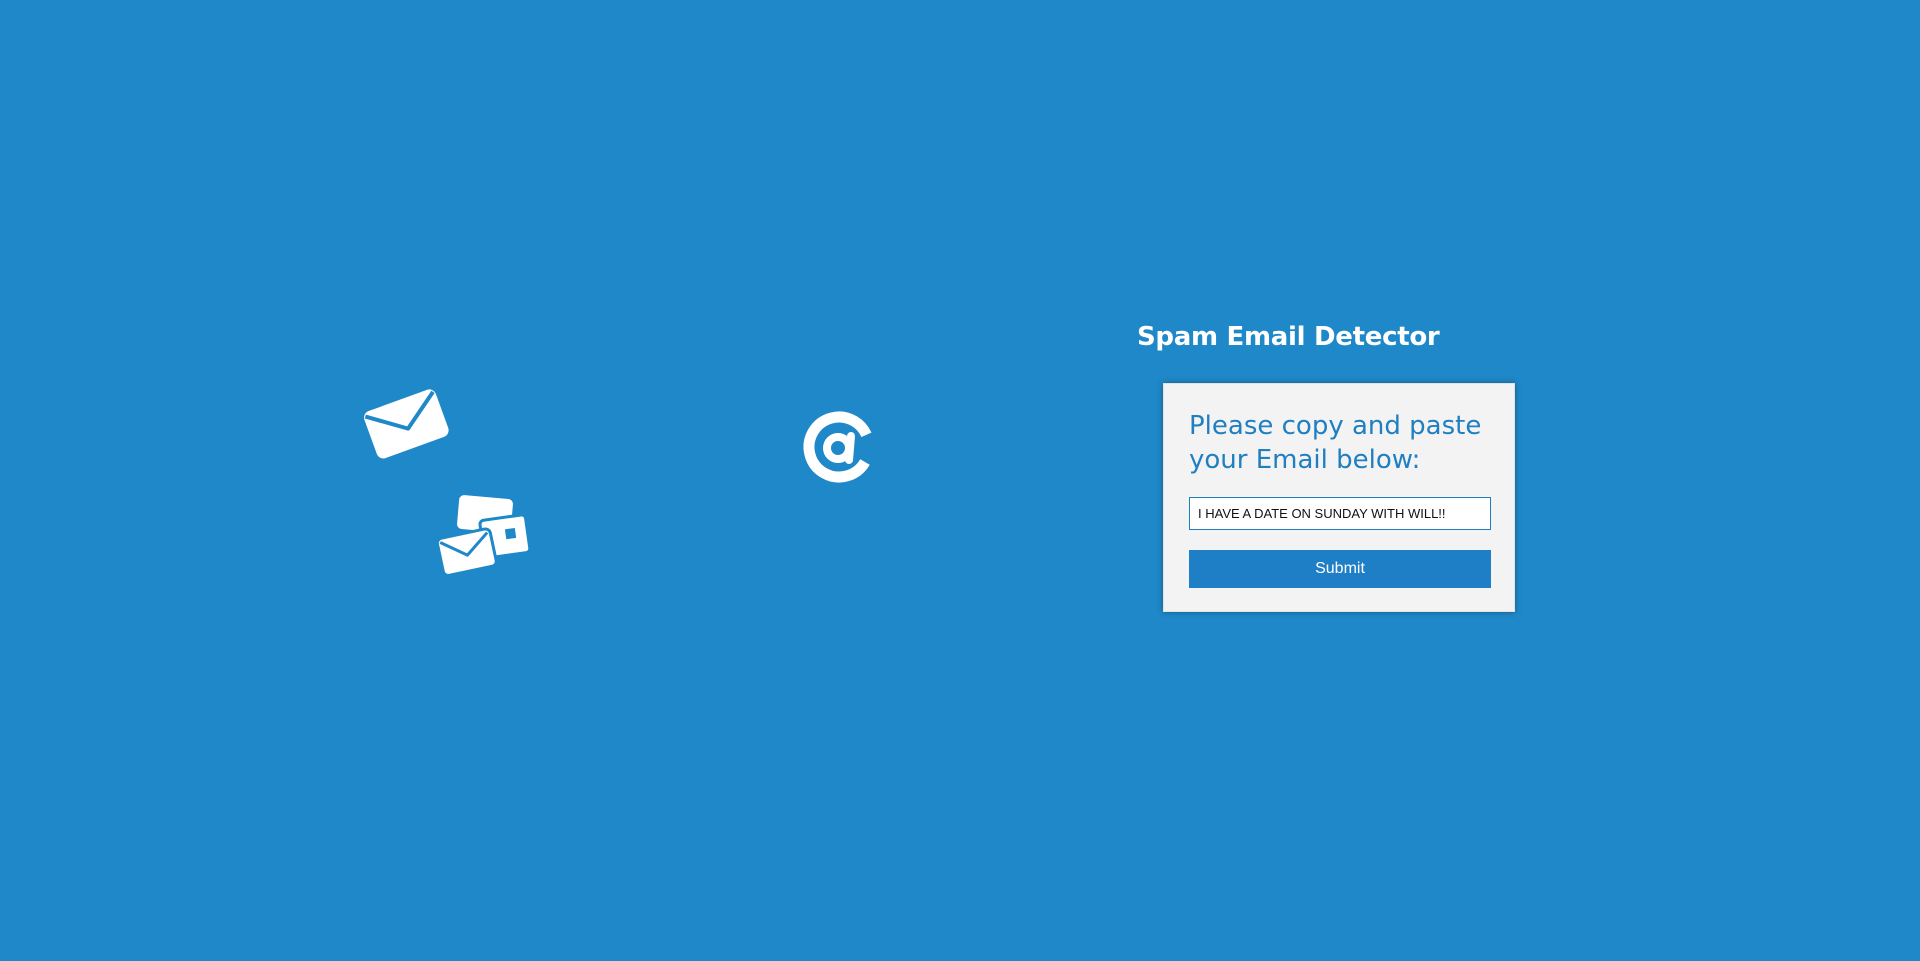  Describe the element at coordinates (1340, 569) in the screenshot. I see `submit-button: Submit` at that location.